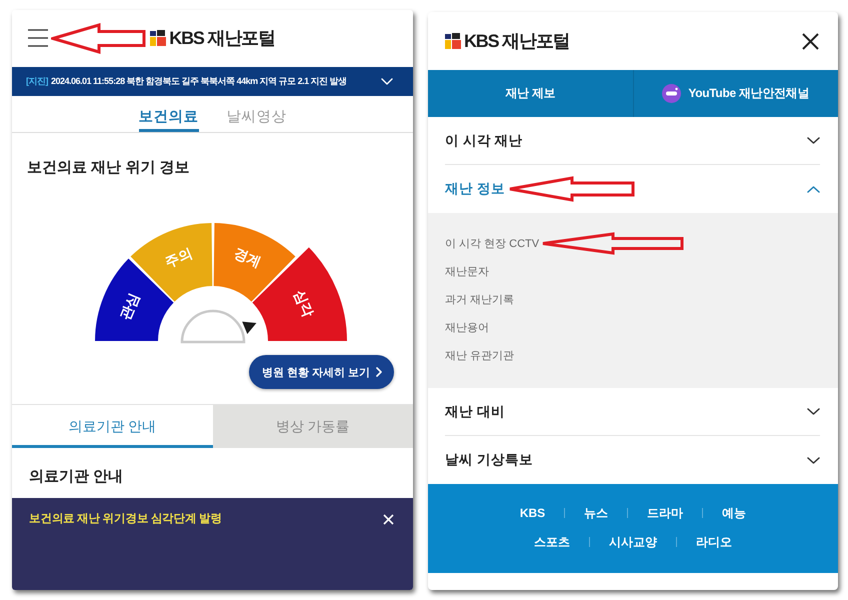  I want to click on tab: 날씨영상, so click(256, 114).